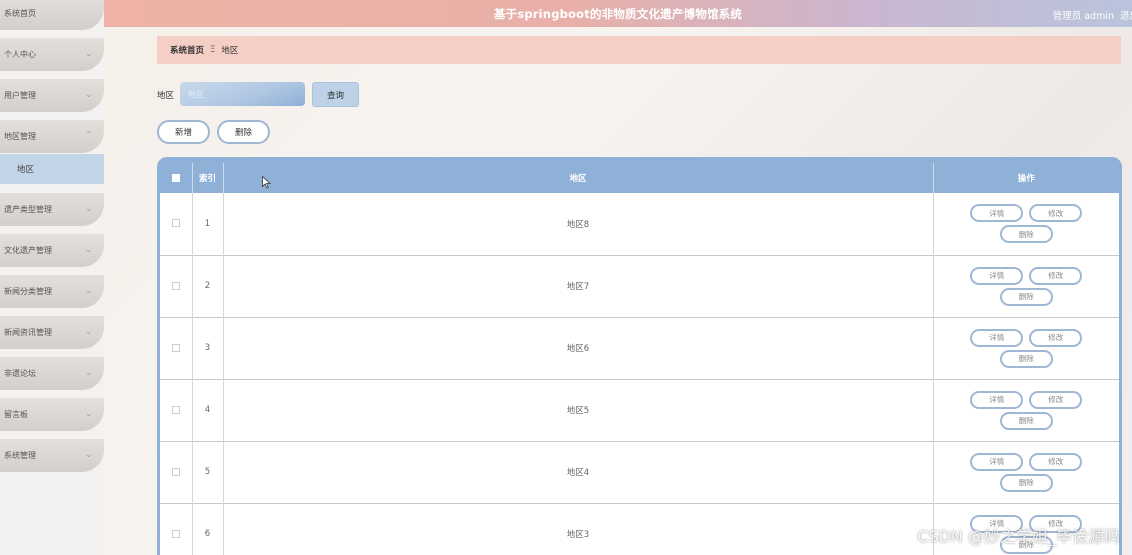  I want to click on sidebar-subitem-label: 地区, so click(26, 170).